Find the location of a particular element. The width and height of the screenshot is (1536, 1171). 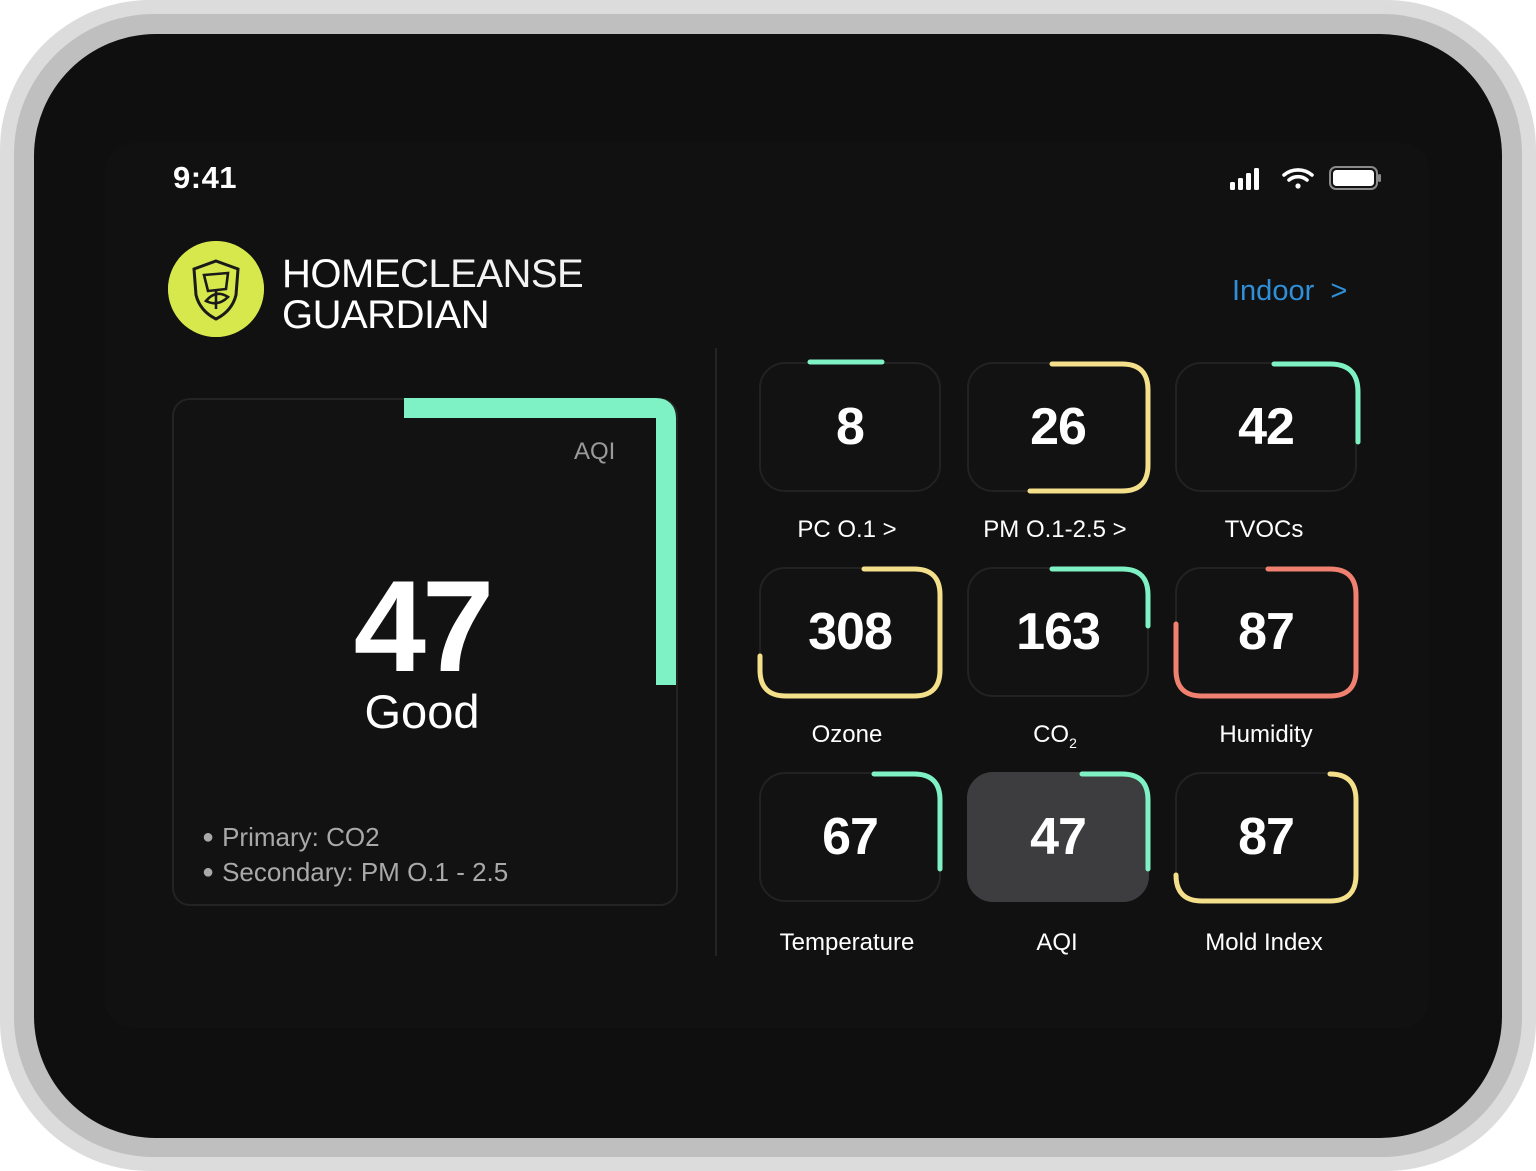

location-label: Indoor is located at coordinates (1273, 291).